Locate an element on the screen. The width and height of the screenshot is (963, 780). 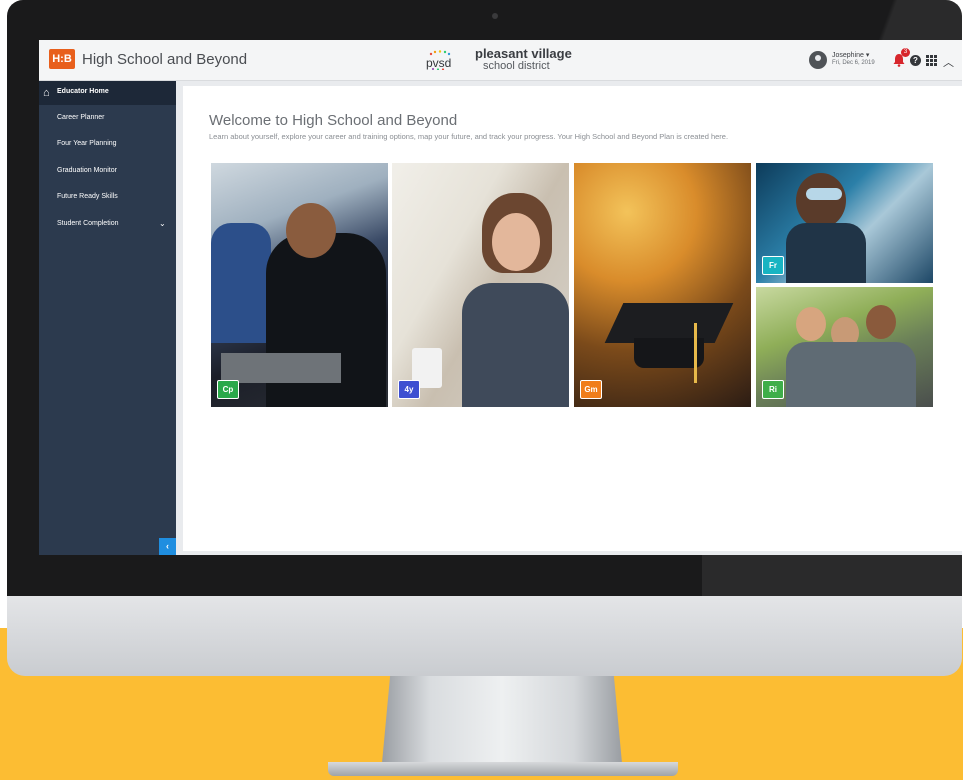
sidebar-item-label: Educator Home is located at coordinates (83, 91).